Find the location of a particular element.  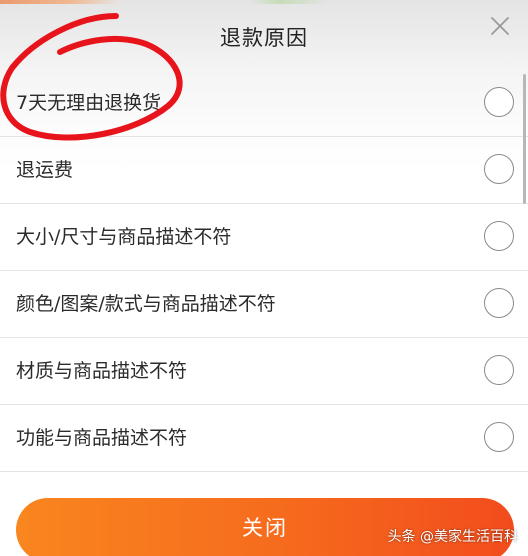

close-icon is located at coordinates (500, 26).